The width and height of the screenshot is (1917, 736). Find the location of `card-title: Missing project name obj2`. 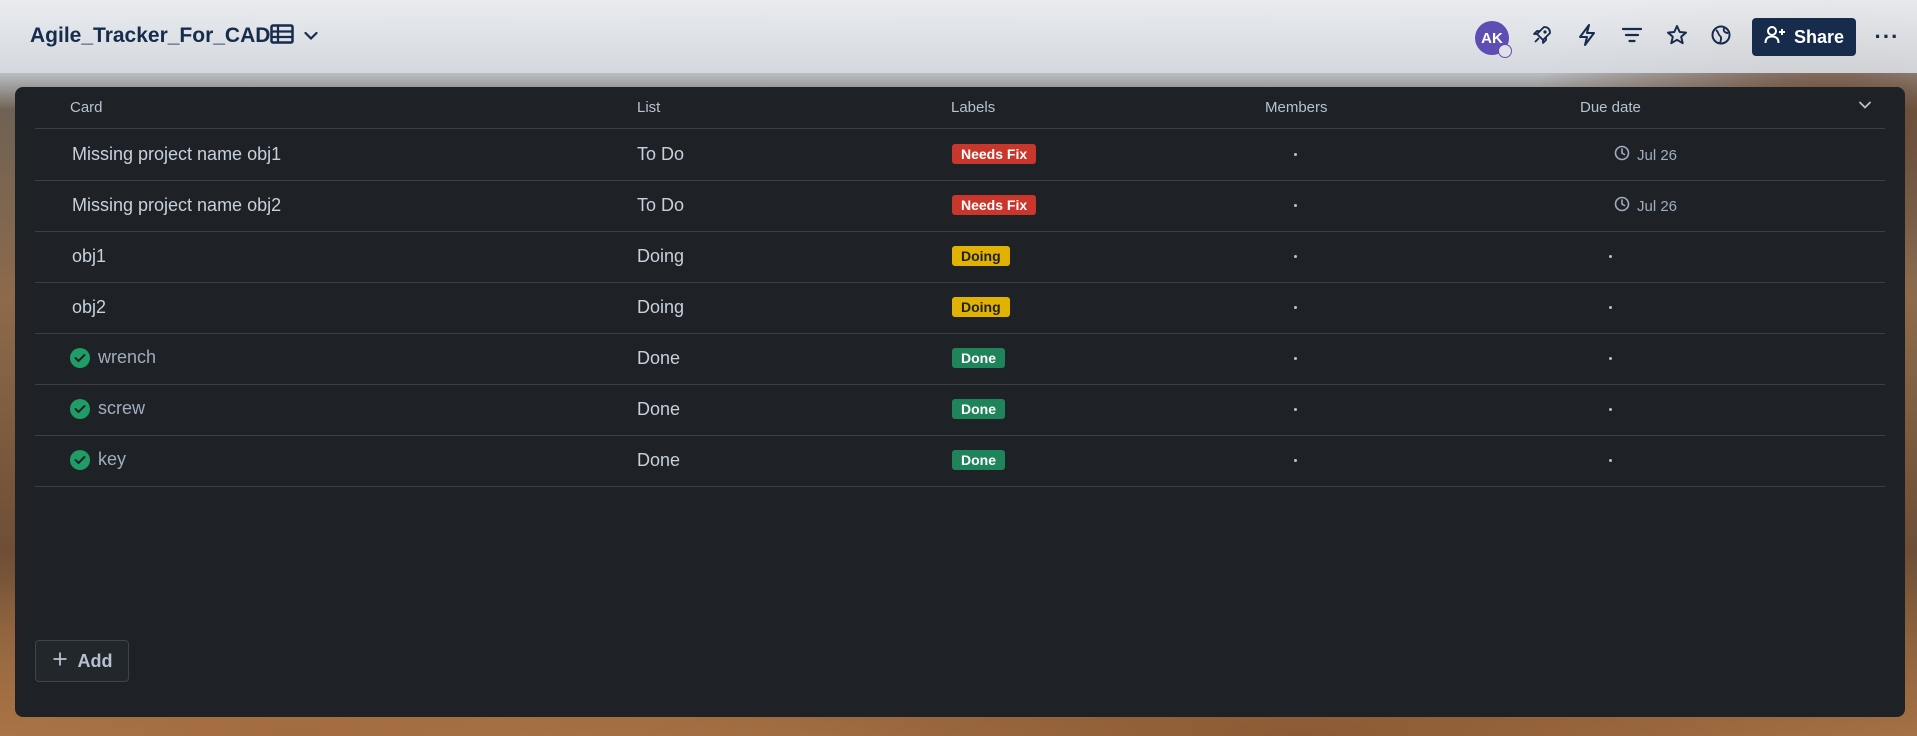

card-title: Missing project name obj2 is located at coordinates (176, 205).